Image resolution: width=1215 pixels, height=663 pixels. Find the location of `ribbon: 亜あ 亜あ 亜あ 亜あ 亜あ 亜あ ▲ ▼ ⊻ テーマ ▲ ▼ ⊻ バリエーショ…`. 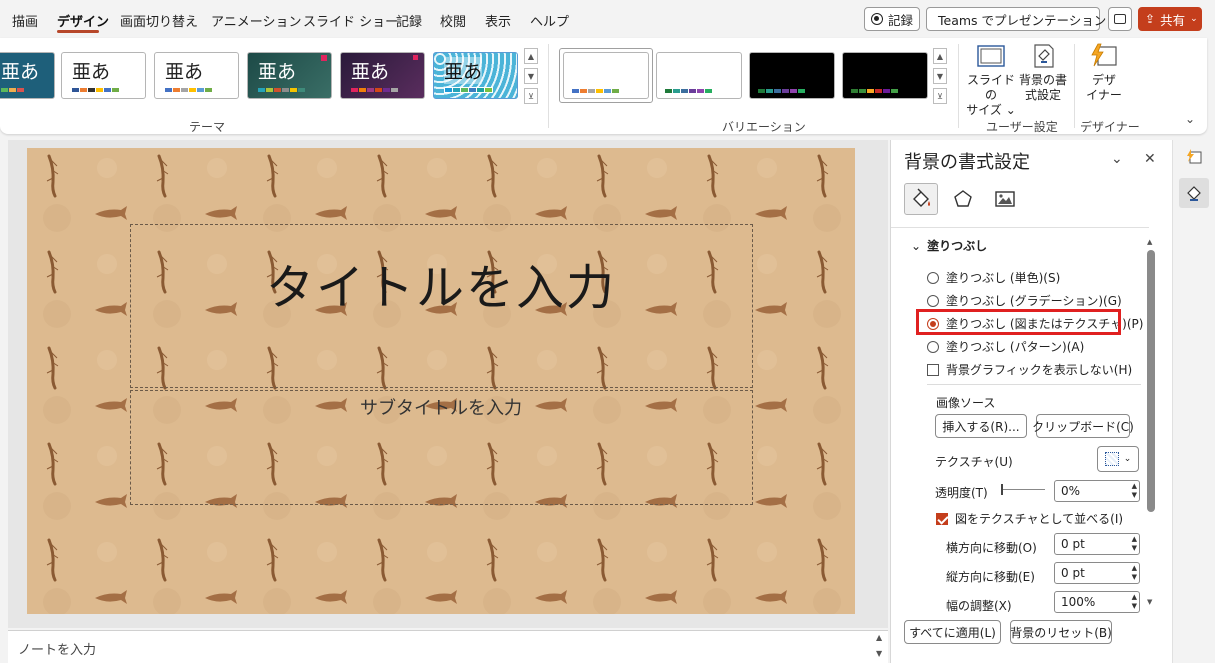

ribbon: 亜あ 亜あ 亜あ 亜あ 亜あ 亜あ ▲ ▼ ⊻ テーマ ▲ ▼ ⊻ バリエーショ… is located at coordinates (603, 86).